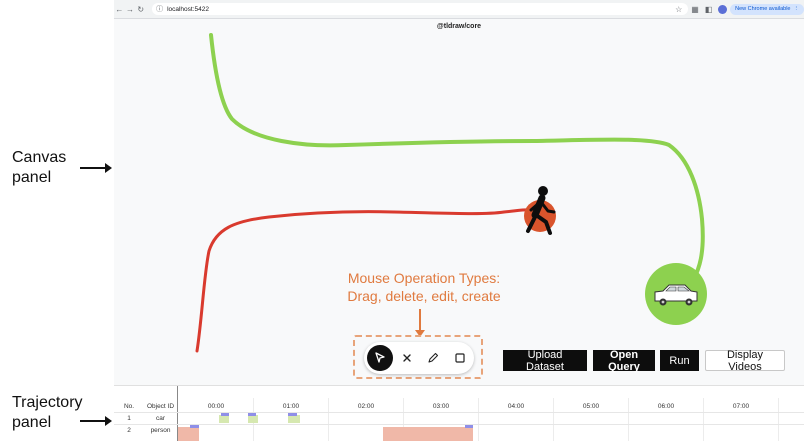 The height and width of the screenshot is (441, 804). Describe the element at coordinates (216, 406) in the screenshot. I see `time-tick: 00:00` at that location.